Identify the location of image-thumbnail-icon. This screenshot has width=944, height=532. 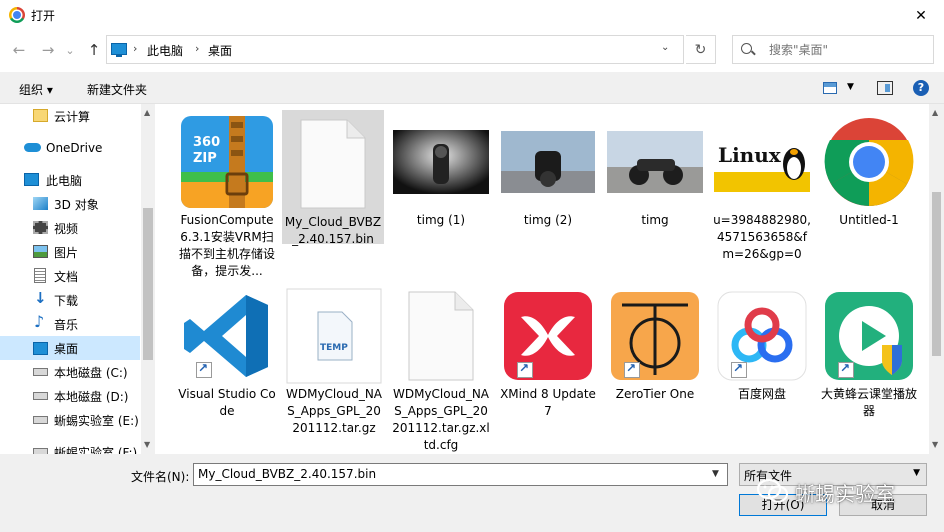
(441, 162).